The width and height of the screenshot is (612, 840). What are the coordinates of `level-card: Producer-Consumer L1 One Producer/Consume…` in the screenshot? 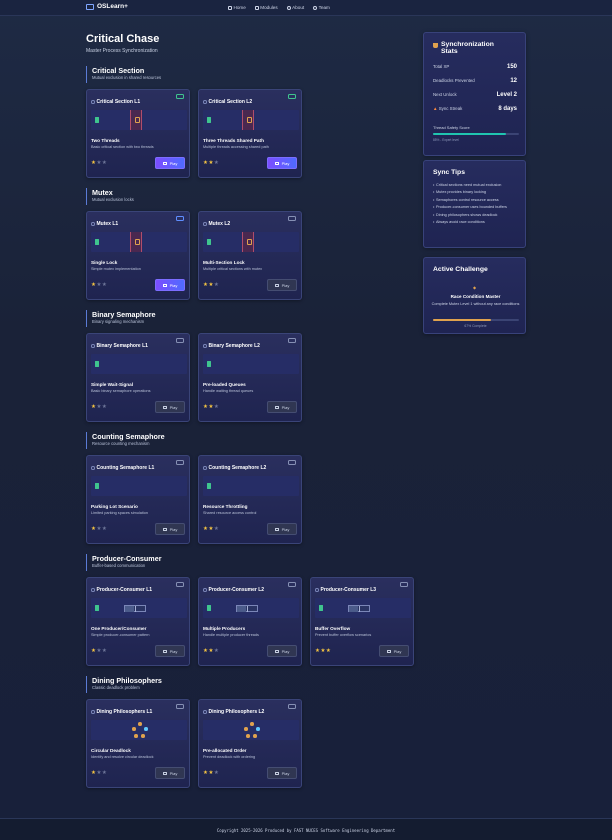 It's located at (138, 621).